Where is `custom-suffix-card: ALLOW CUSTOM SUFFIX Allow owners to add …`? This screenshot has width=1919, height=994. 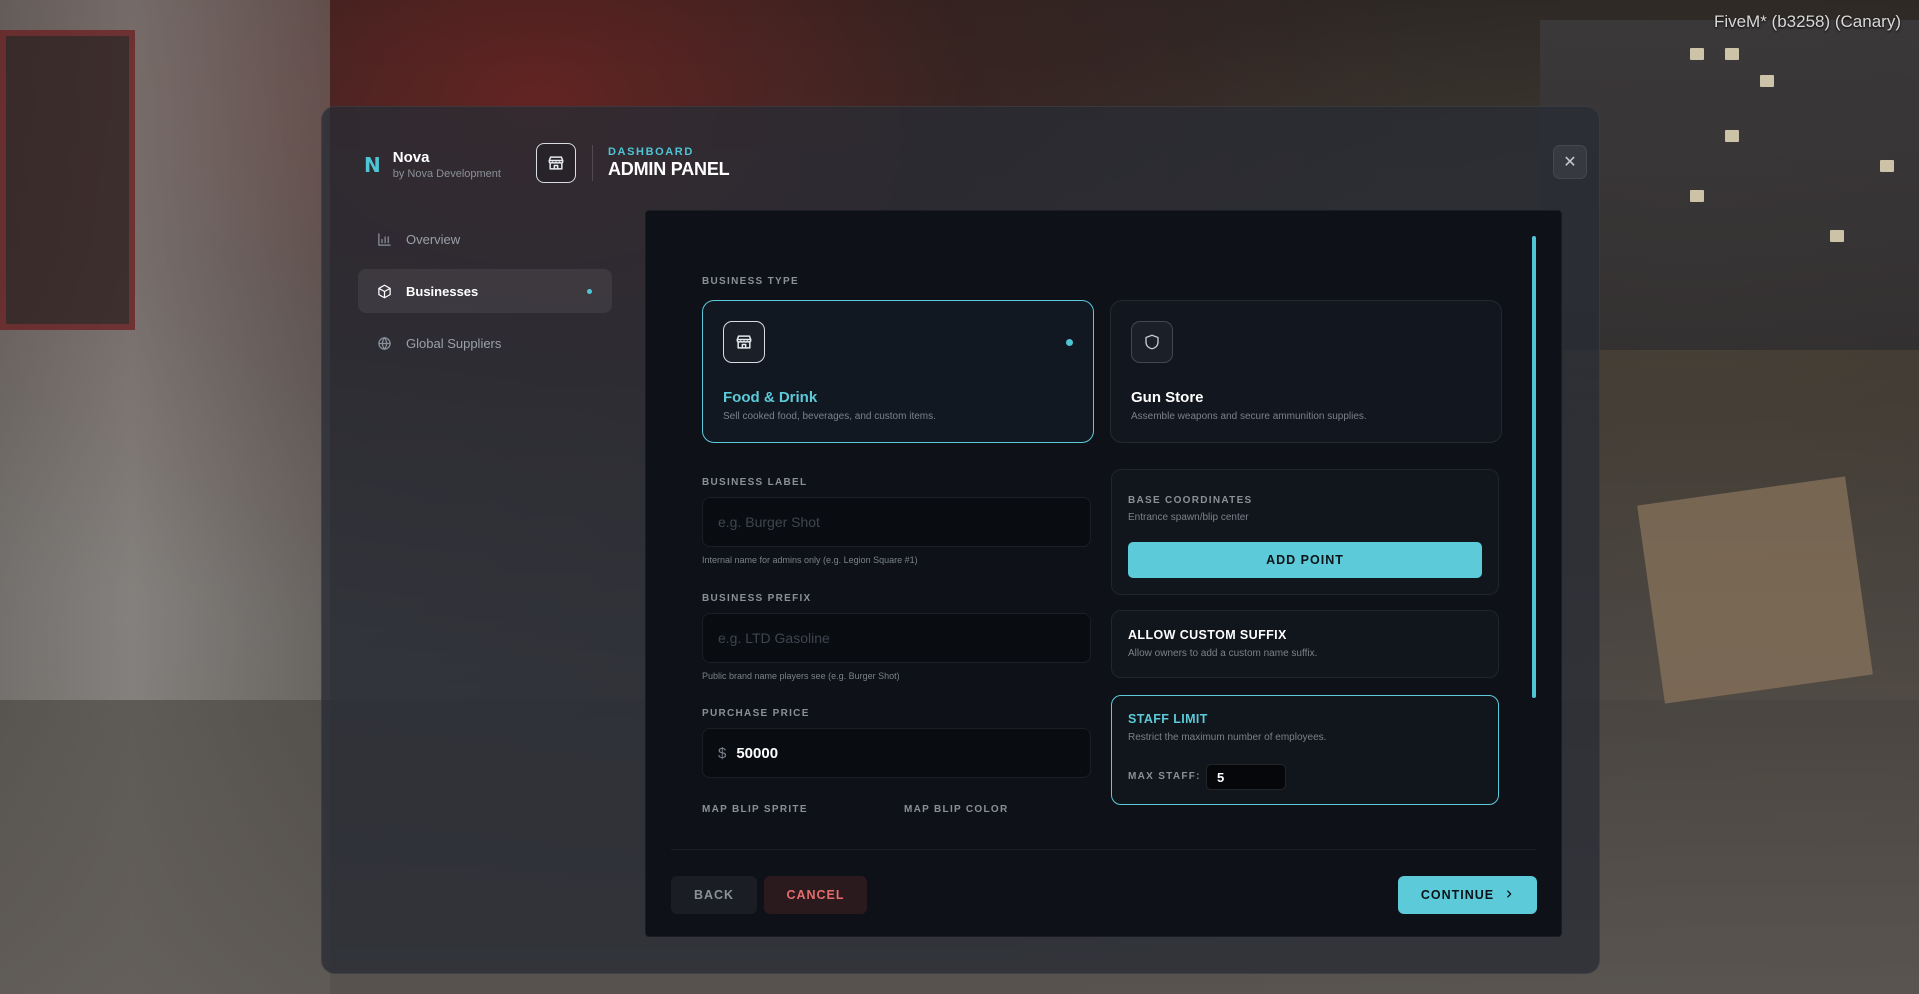
custom-suffix-card: ALLOW CUSTOM SUFFIX Allow owners to add … is located at coordinates (1305, 644).